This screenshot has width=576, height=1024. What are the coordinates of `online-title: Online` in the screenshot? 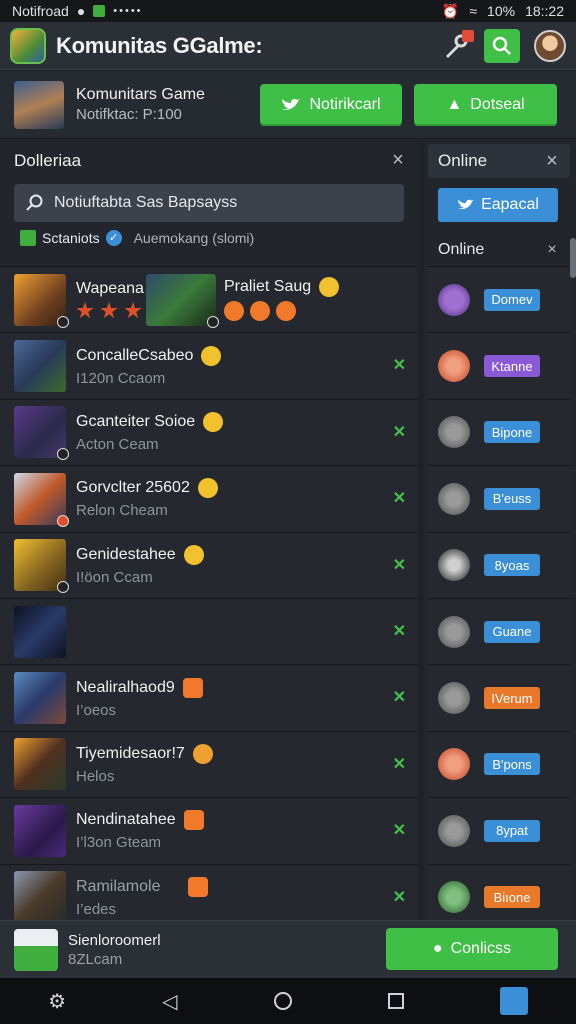 It's located at (463, 160).